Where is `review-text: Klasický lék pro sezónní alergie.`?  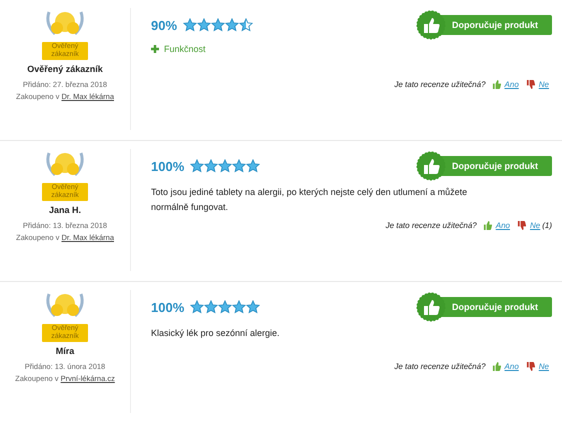
review-text: Klasický lék pro sezónní alergie. is located at coordinates (216, 333).